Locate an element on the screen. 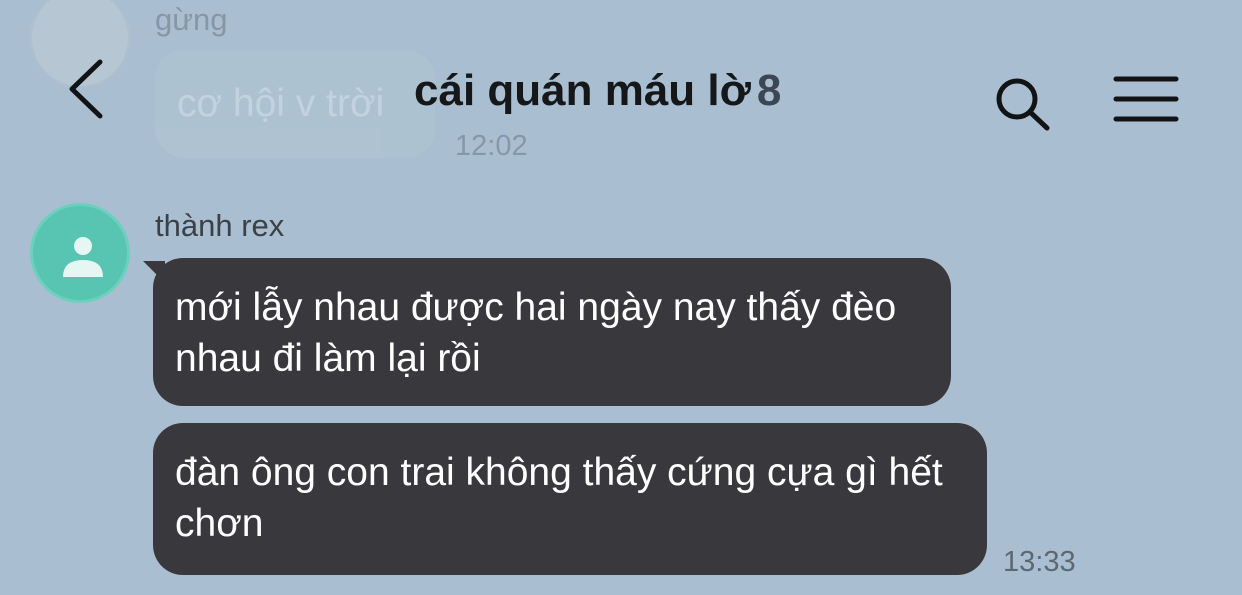 The height and width of the screenshot is (595, 1242). search-icon is located at coordinates (1023, 104).